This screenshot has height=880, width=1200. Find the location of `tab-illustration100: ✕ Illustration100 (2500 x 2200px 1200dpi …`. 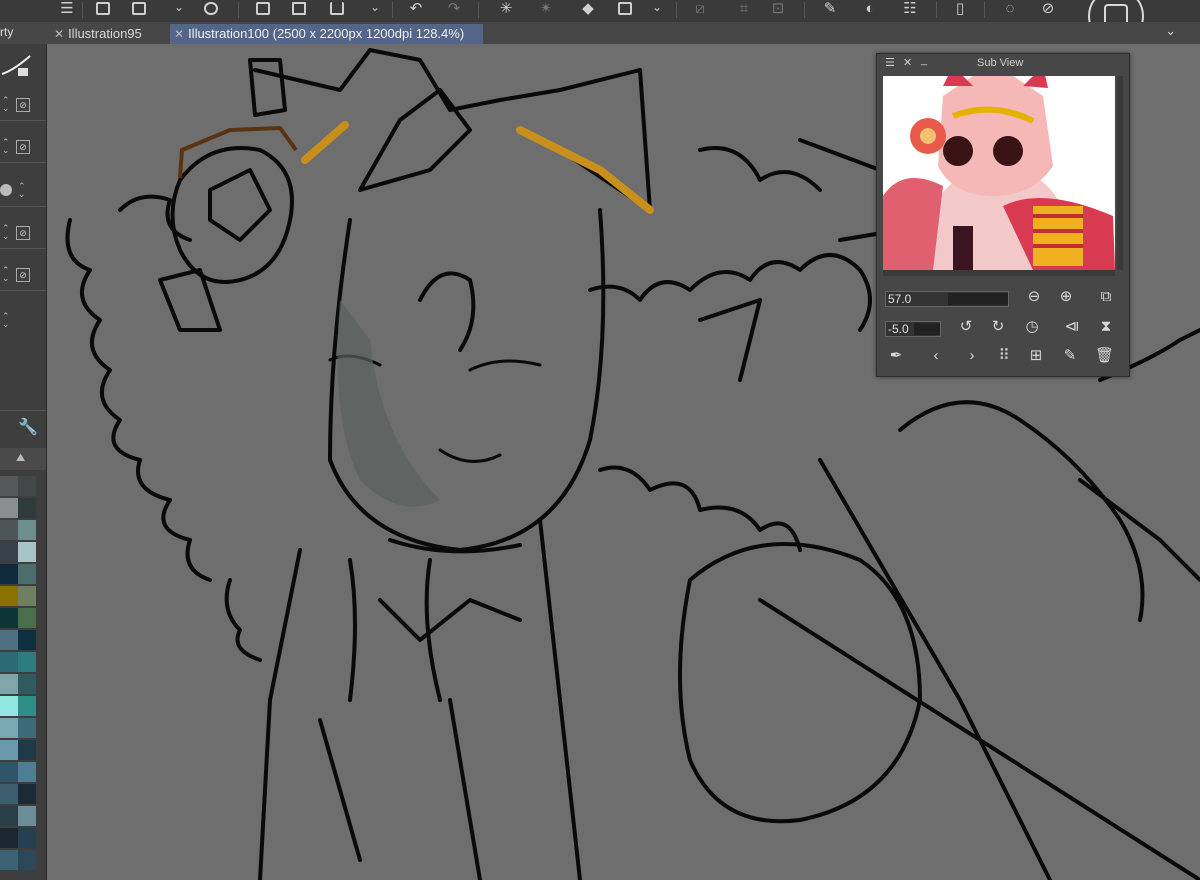

tab-illustration100: ✕ Illustration100 (2500 x 2200px 1200dpi … is located at coordinates (326, 34).